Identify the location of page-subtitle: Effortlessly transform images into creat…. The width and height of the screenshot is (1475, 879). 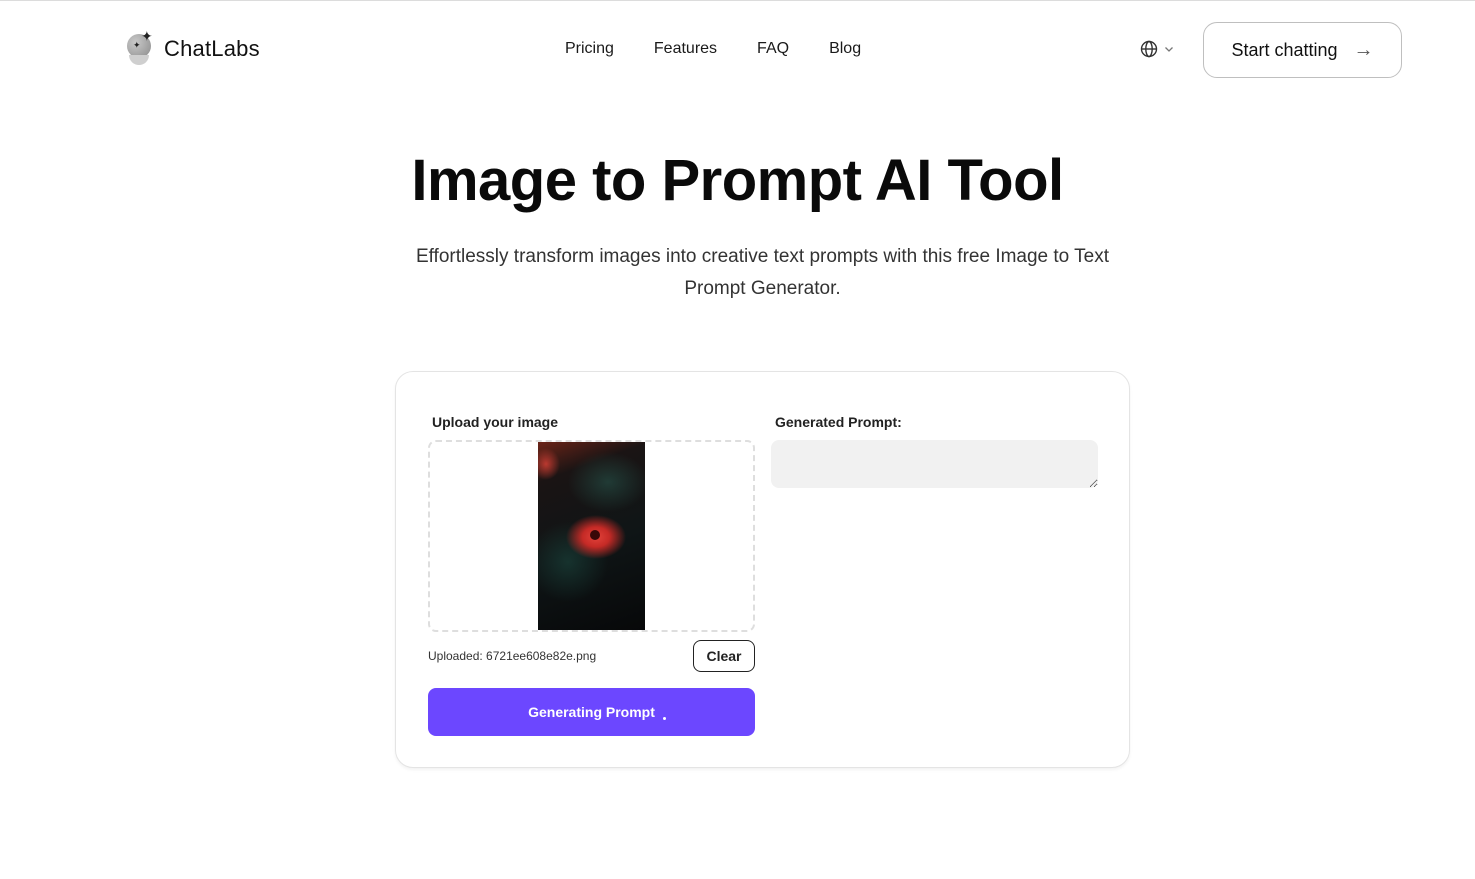
(762, 272).